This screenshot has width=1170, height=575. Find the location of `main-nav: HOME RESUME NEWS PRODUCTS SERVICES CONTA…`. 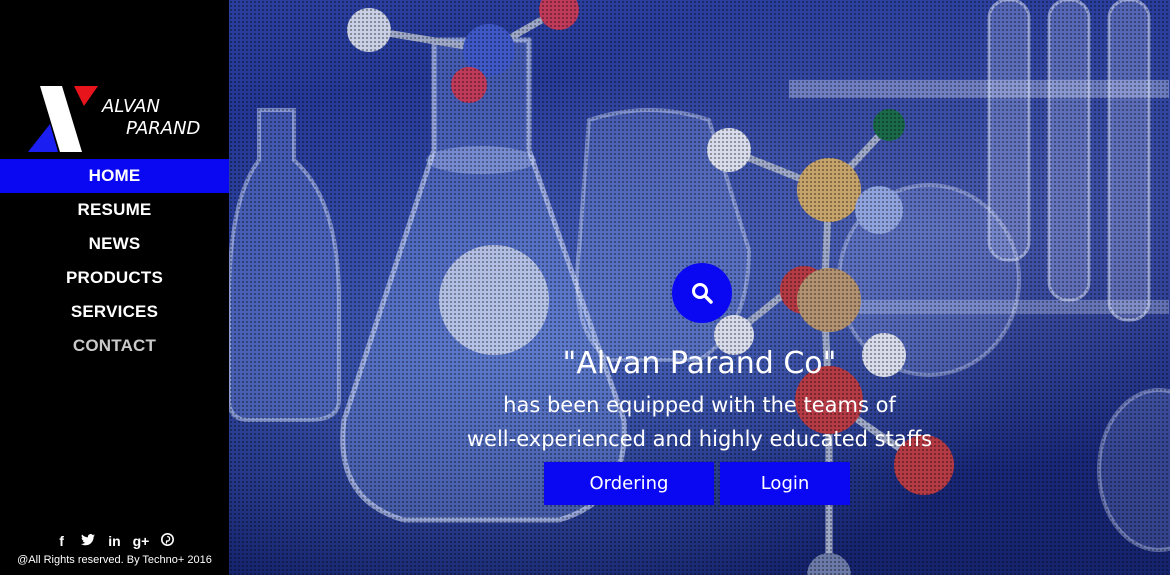

main-nav: HOME RESUME NEWS PRODUCTS SERVICES CONTA… is located at coordinates (114, 261).